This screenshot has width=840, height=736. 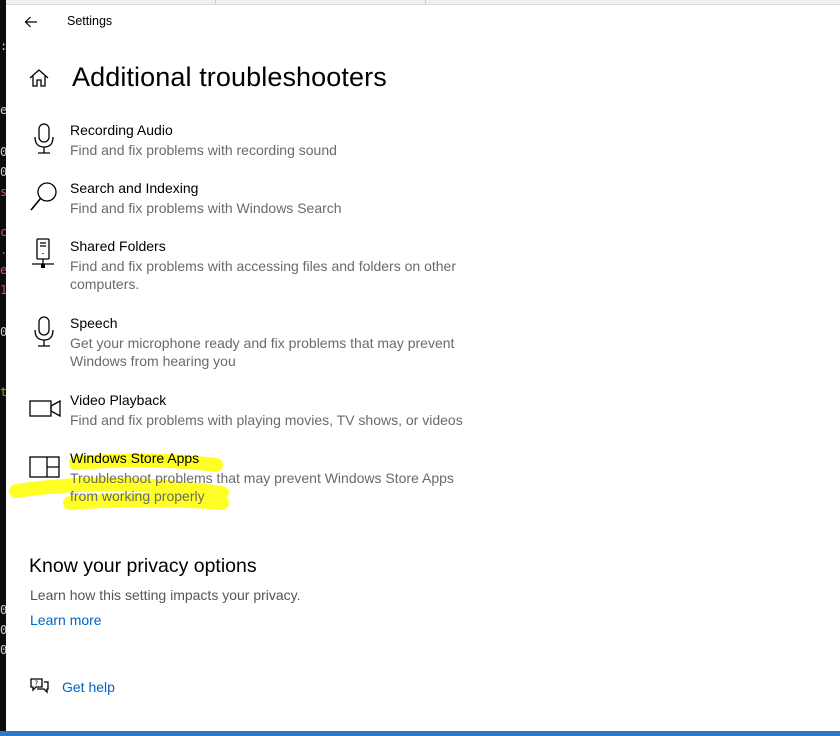 I want to click on get-help-icon: ?, so click(x=39, y=686).